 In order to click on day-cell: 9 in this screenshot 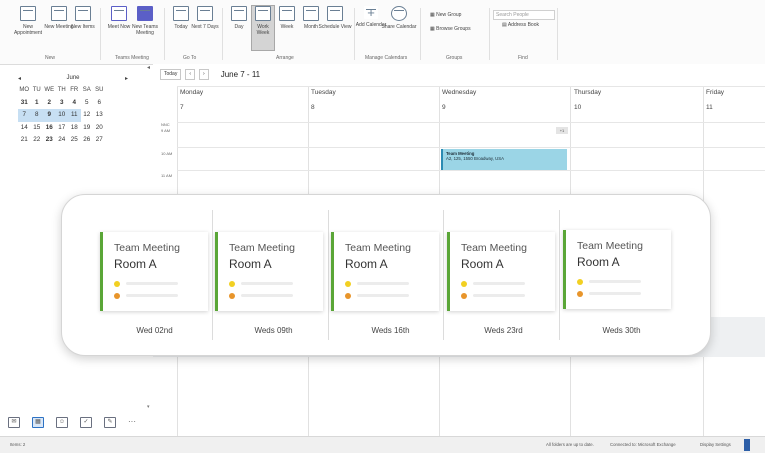, I will do `click(49, 115)`.